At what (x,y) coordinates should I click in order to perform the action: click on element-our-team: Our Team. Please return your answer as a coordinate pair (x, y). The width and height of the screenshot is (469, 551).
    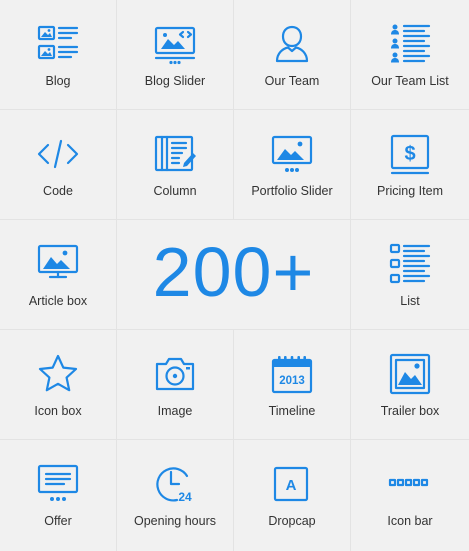
    Looking at the image, I should click on (292, 55).